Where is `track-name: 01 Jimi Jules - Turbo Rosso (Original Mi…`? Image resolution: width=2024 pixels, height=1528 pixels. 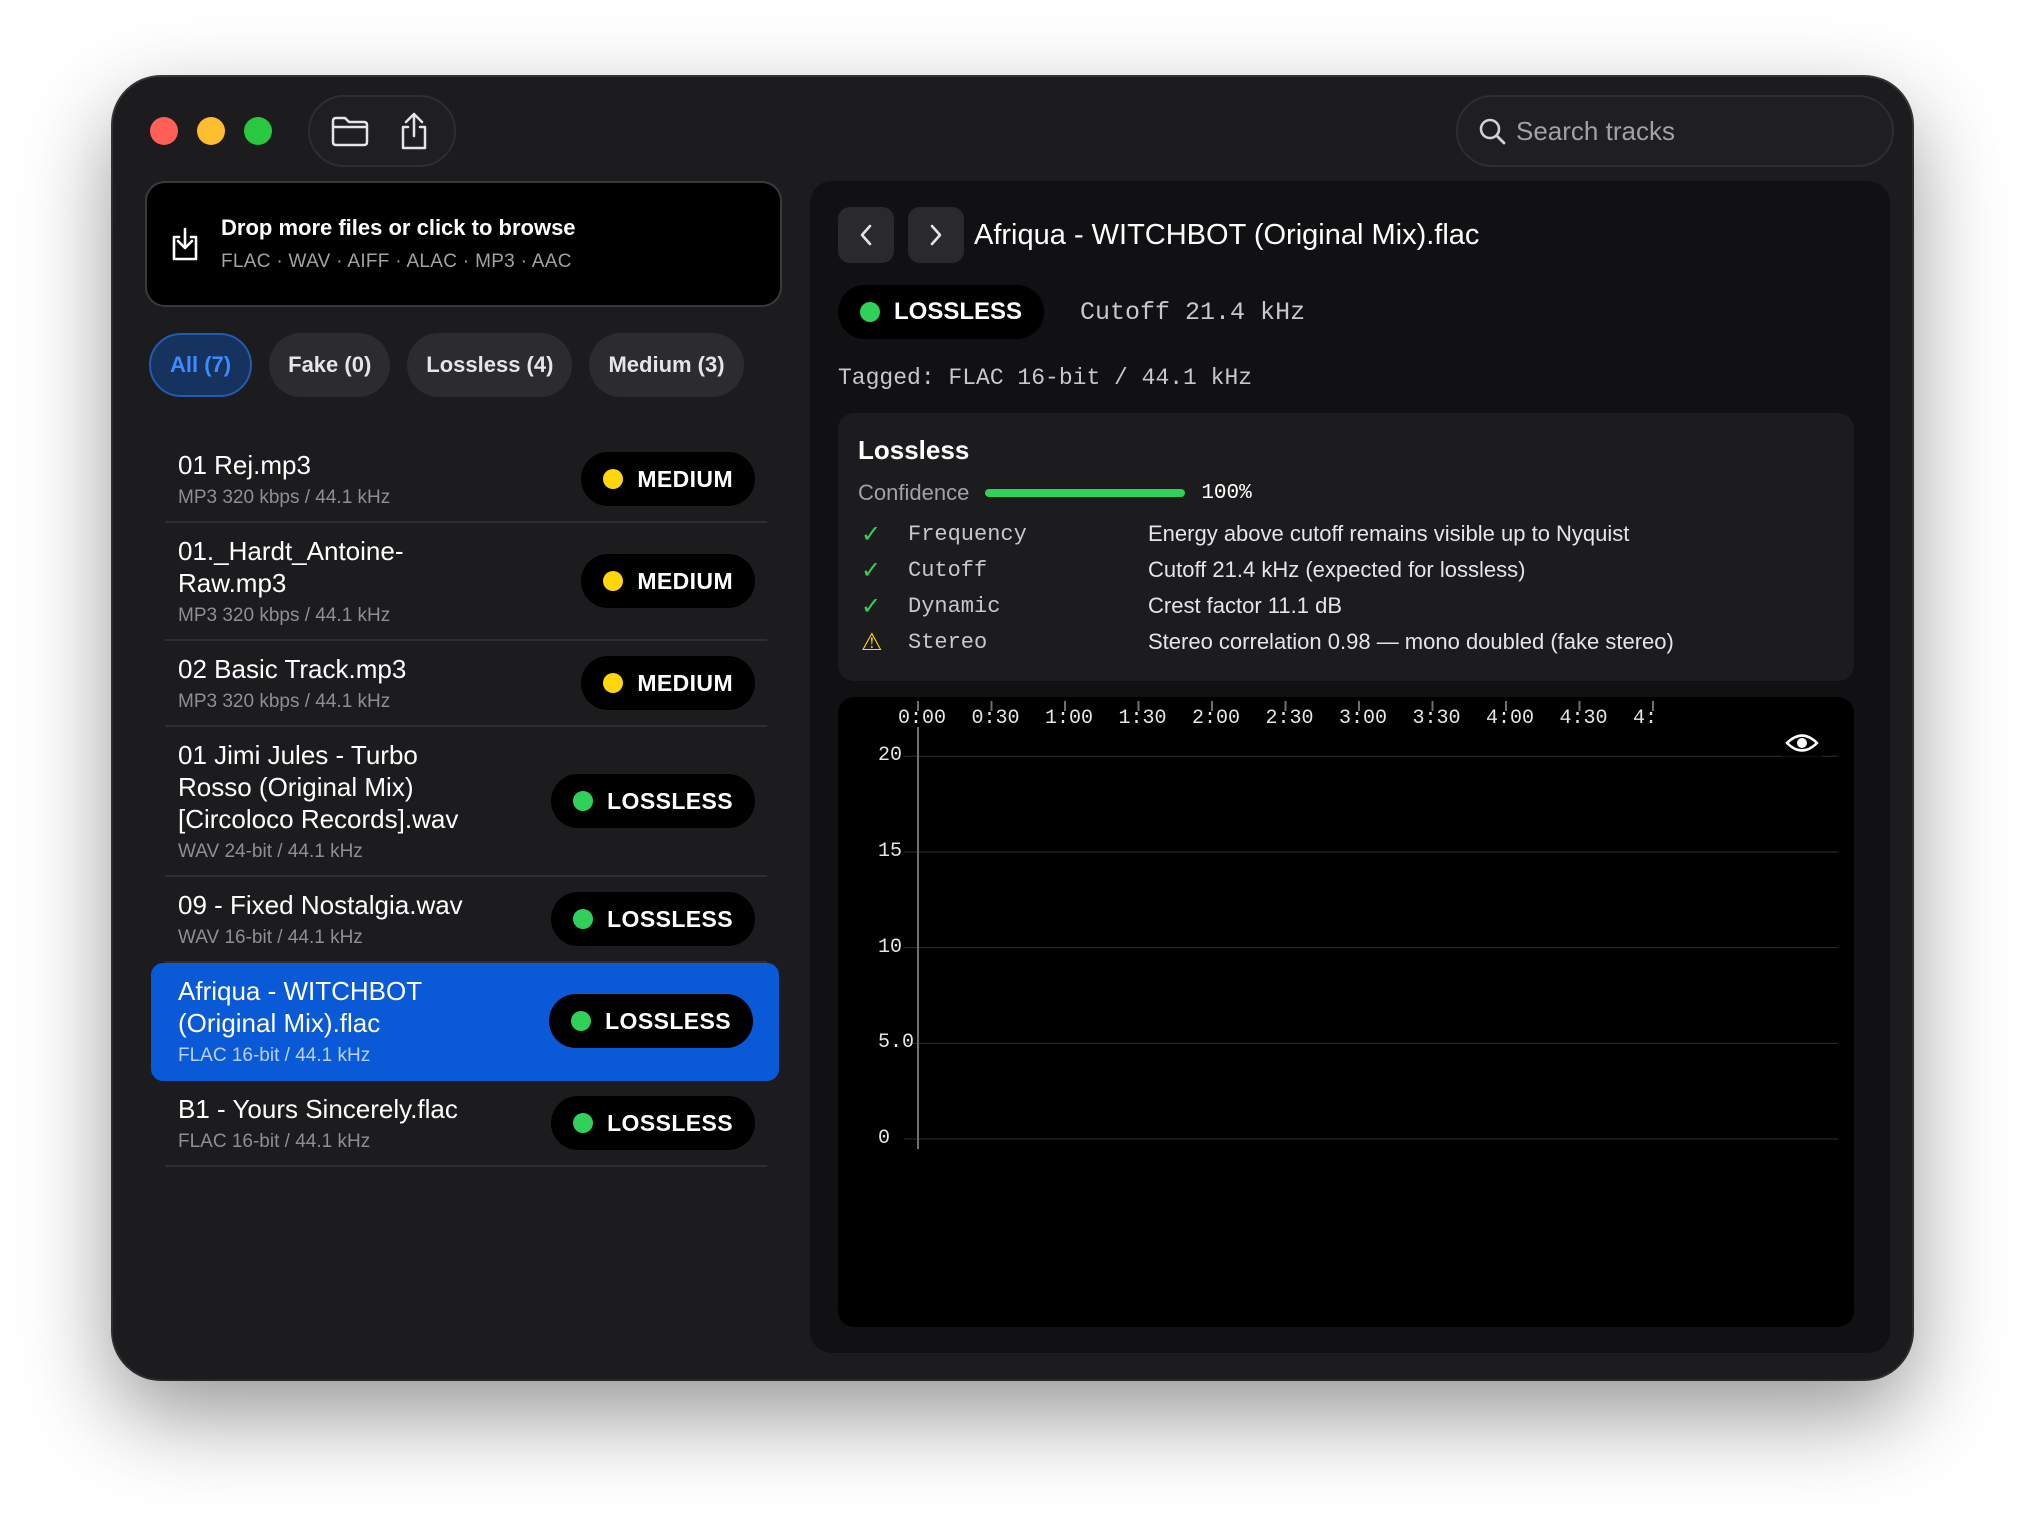 track-name: 01 Jimi Jules - Turbo Rosso (Original Mi… is located at coordinates (318, 787).